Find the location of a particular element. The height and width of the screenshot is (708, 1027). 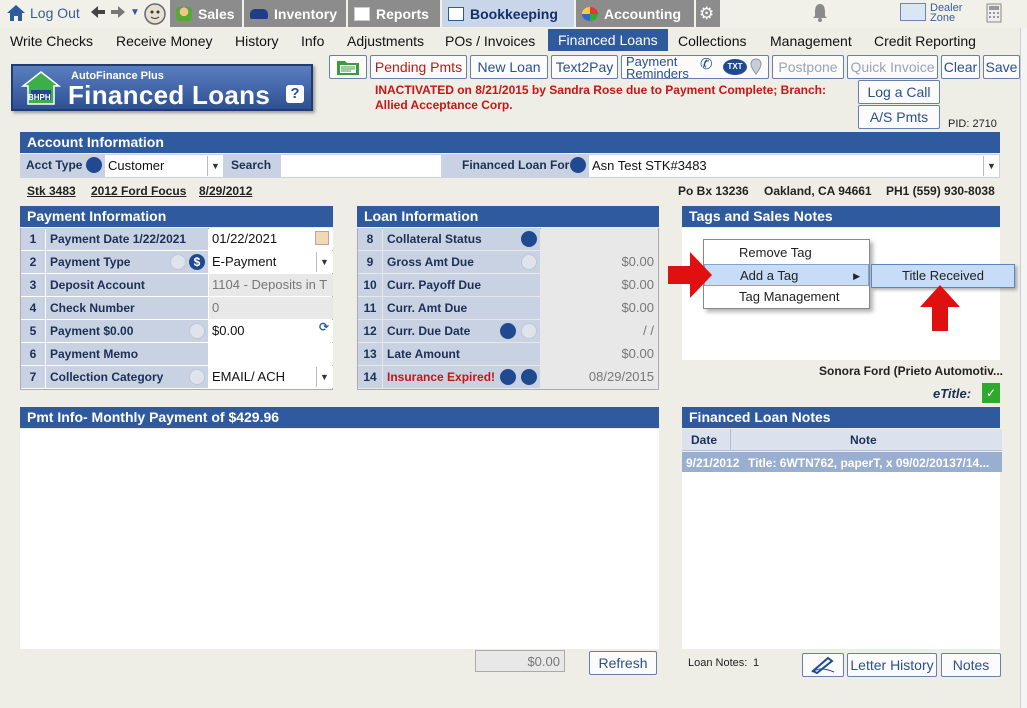

forward-arrow-icon is located at coordinates (118, 12).